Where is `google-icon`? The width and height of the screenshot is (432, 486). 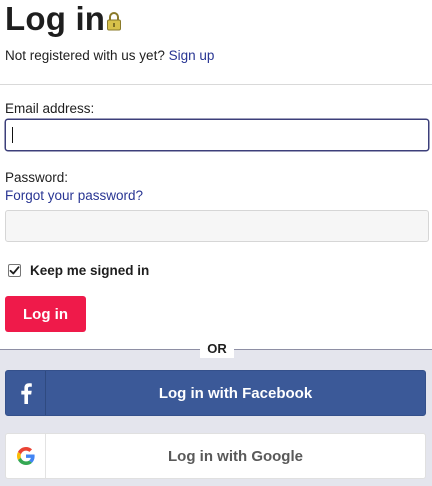
google-icon is located at coordinates (25, 456).